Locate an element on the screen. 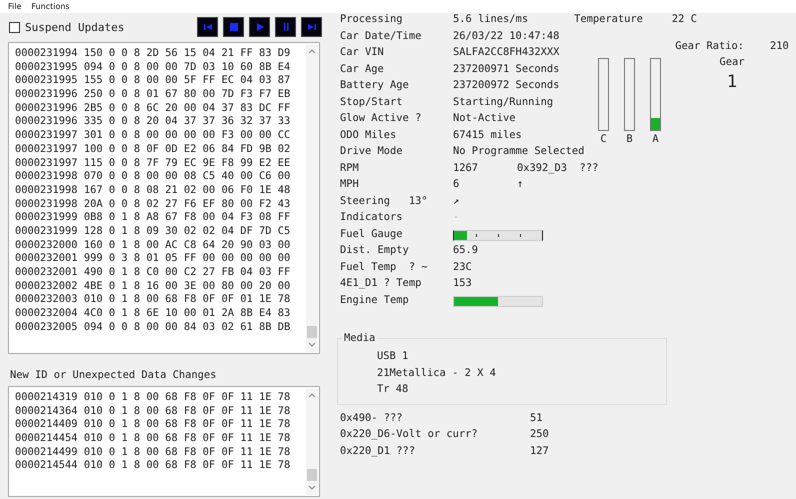 This screenshot has height=499, width=796. field-label: Car Age is located at coordinates (362, 68).